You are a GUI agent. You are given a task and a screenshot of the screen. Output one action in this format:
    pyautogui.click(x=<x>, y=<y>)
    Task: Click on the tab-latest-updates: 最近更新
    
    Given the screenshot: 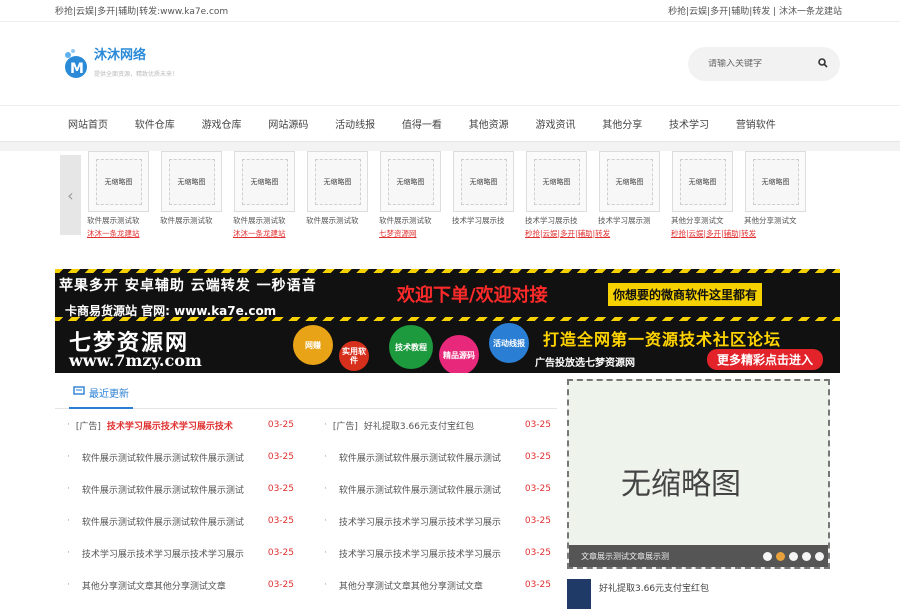 What is the action you would take?
    pyautogui.click(x=101, y=394)
    